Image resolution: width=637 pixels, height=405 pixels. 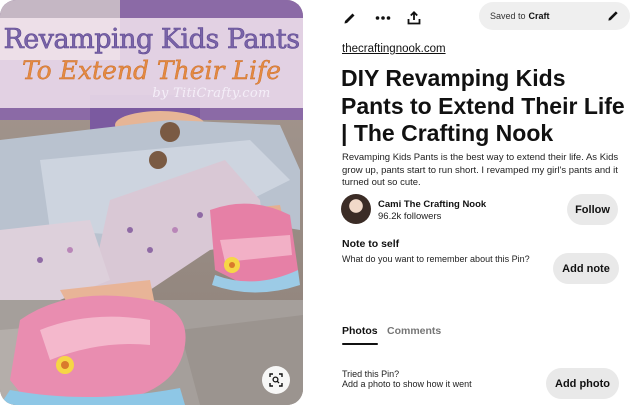 I want to click on add-note-button: Add note, so click(x=586, y=268).